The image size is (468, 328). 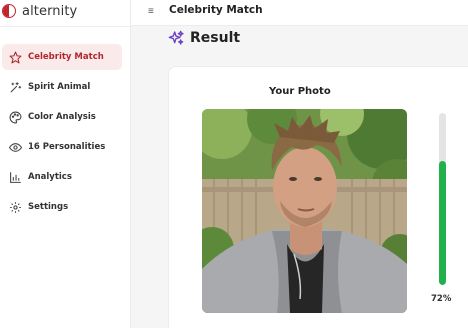 I want to click on logo-mark-icon, so click(x=9, y=11).